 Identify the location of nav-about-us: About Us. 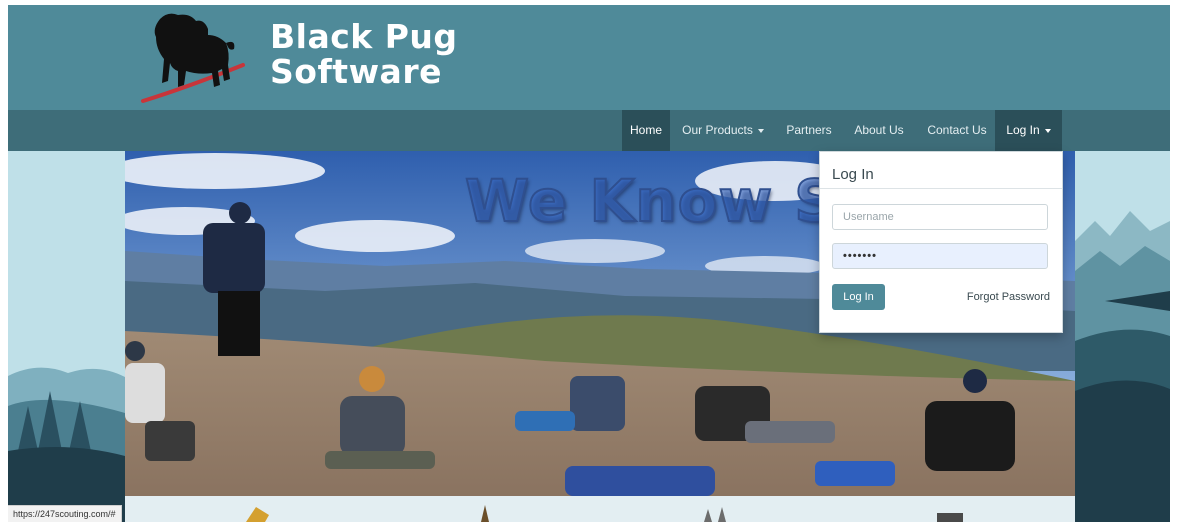
(879, 130).